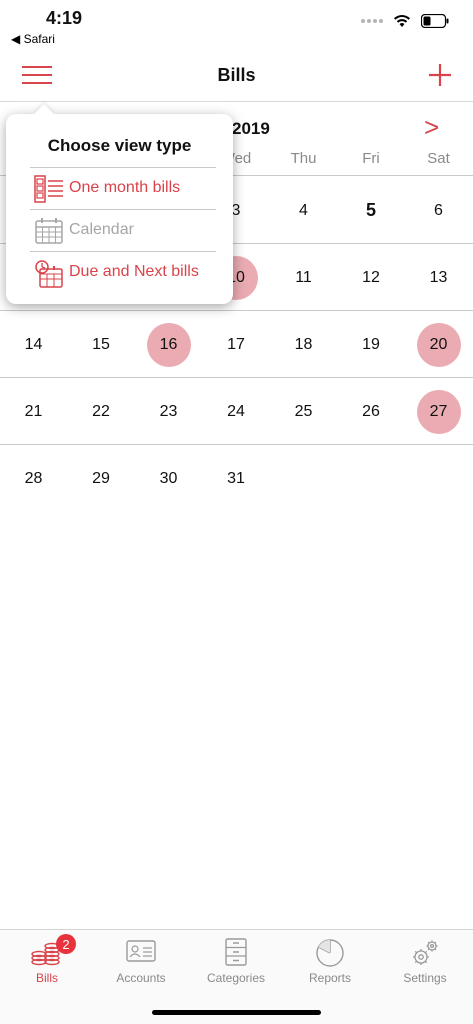 The image size is (473, 1024). What do you see at coordinates (303, 158) in the screenshot?
I see `weekday-label: Thu` at bounding box center [303, 158].